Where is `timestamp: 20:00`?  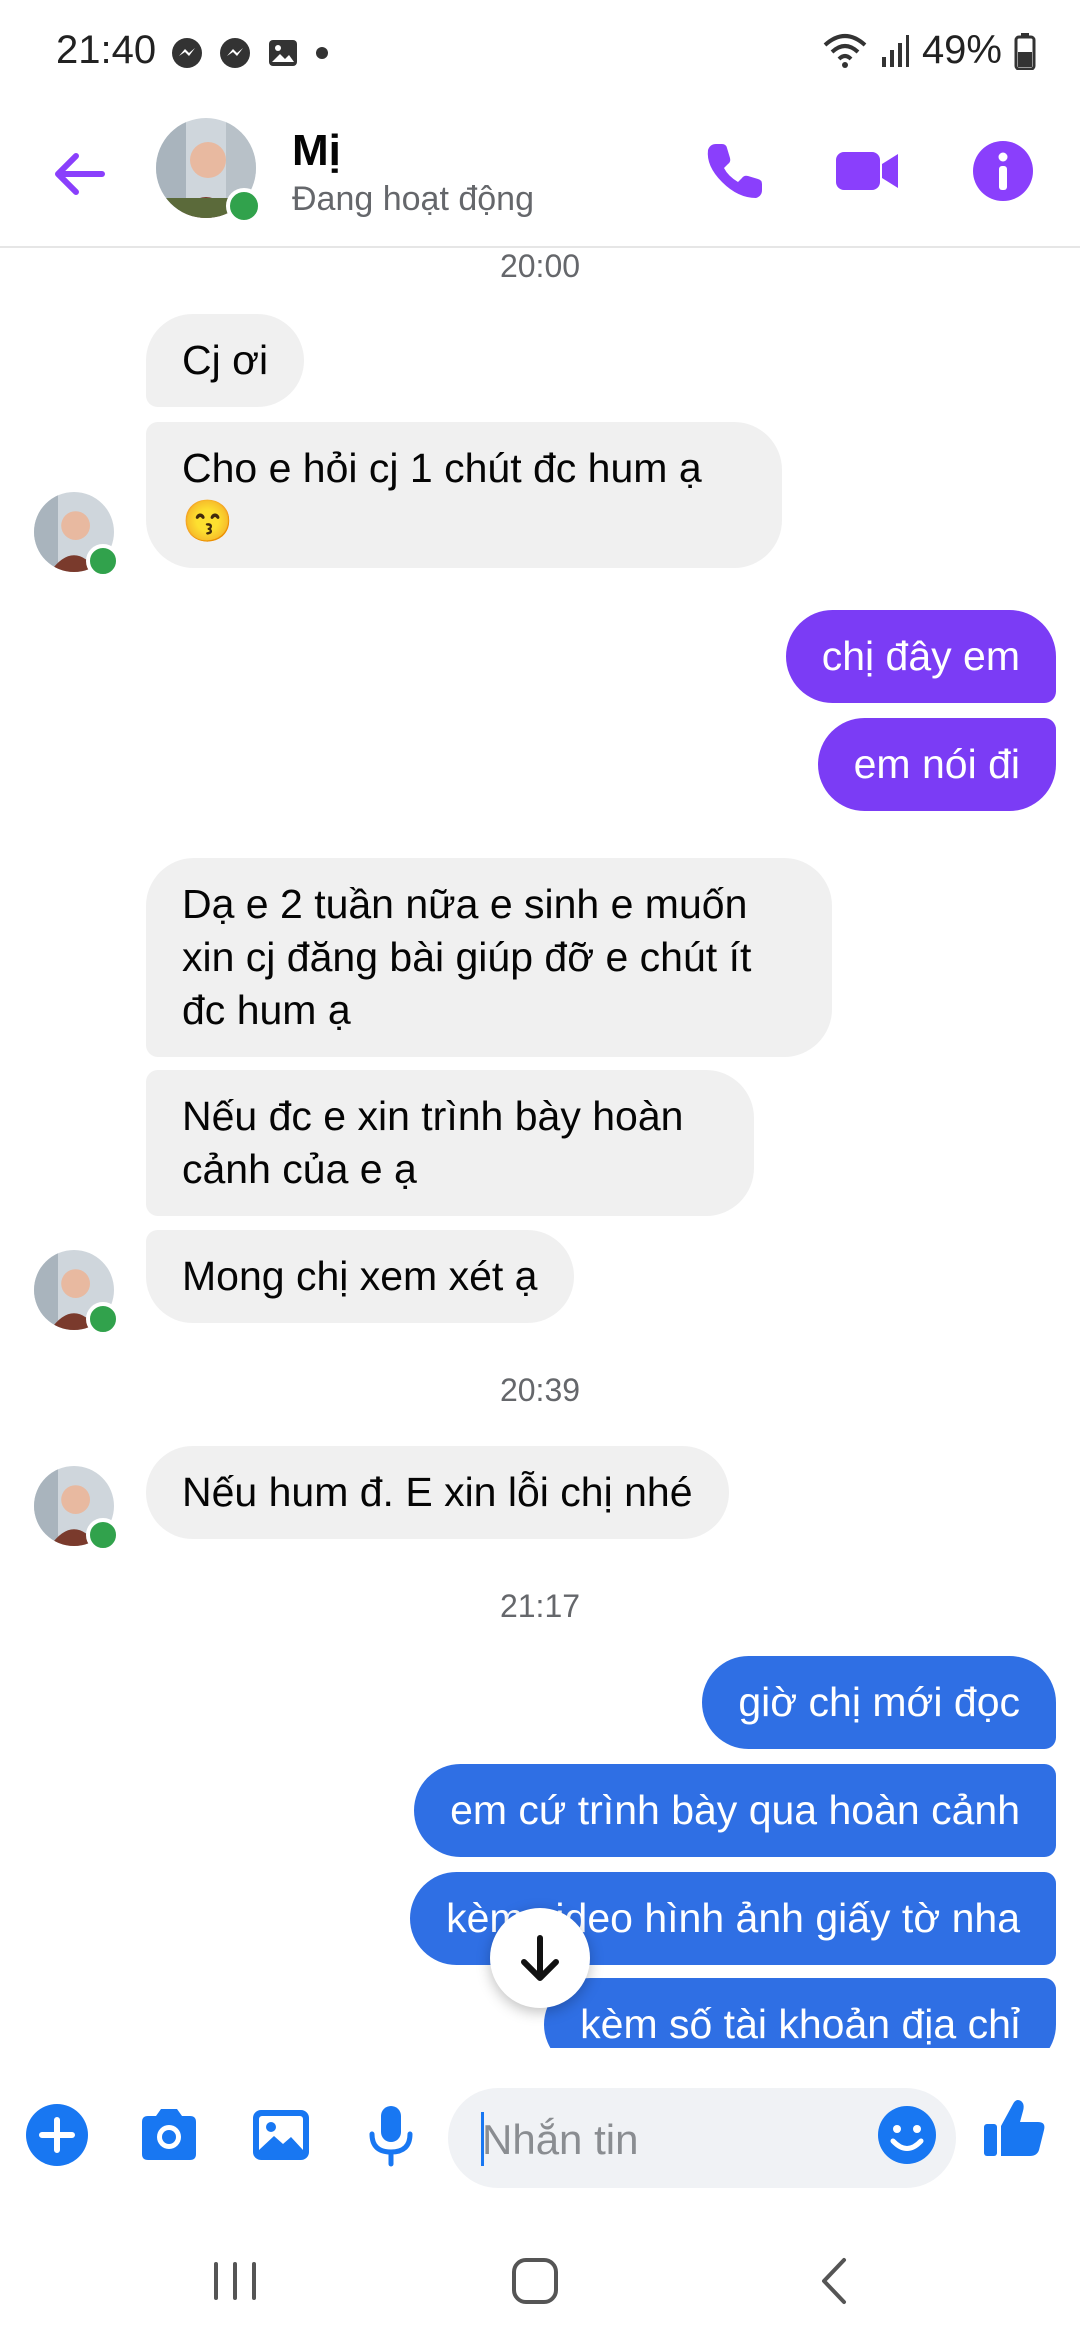 timestamp: 20:00 is located at coordinates (540, 266).